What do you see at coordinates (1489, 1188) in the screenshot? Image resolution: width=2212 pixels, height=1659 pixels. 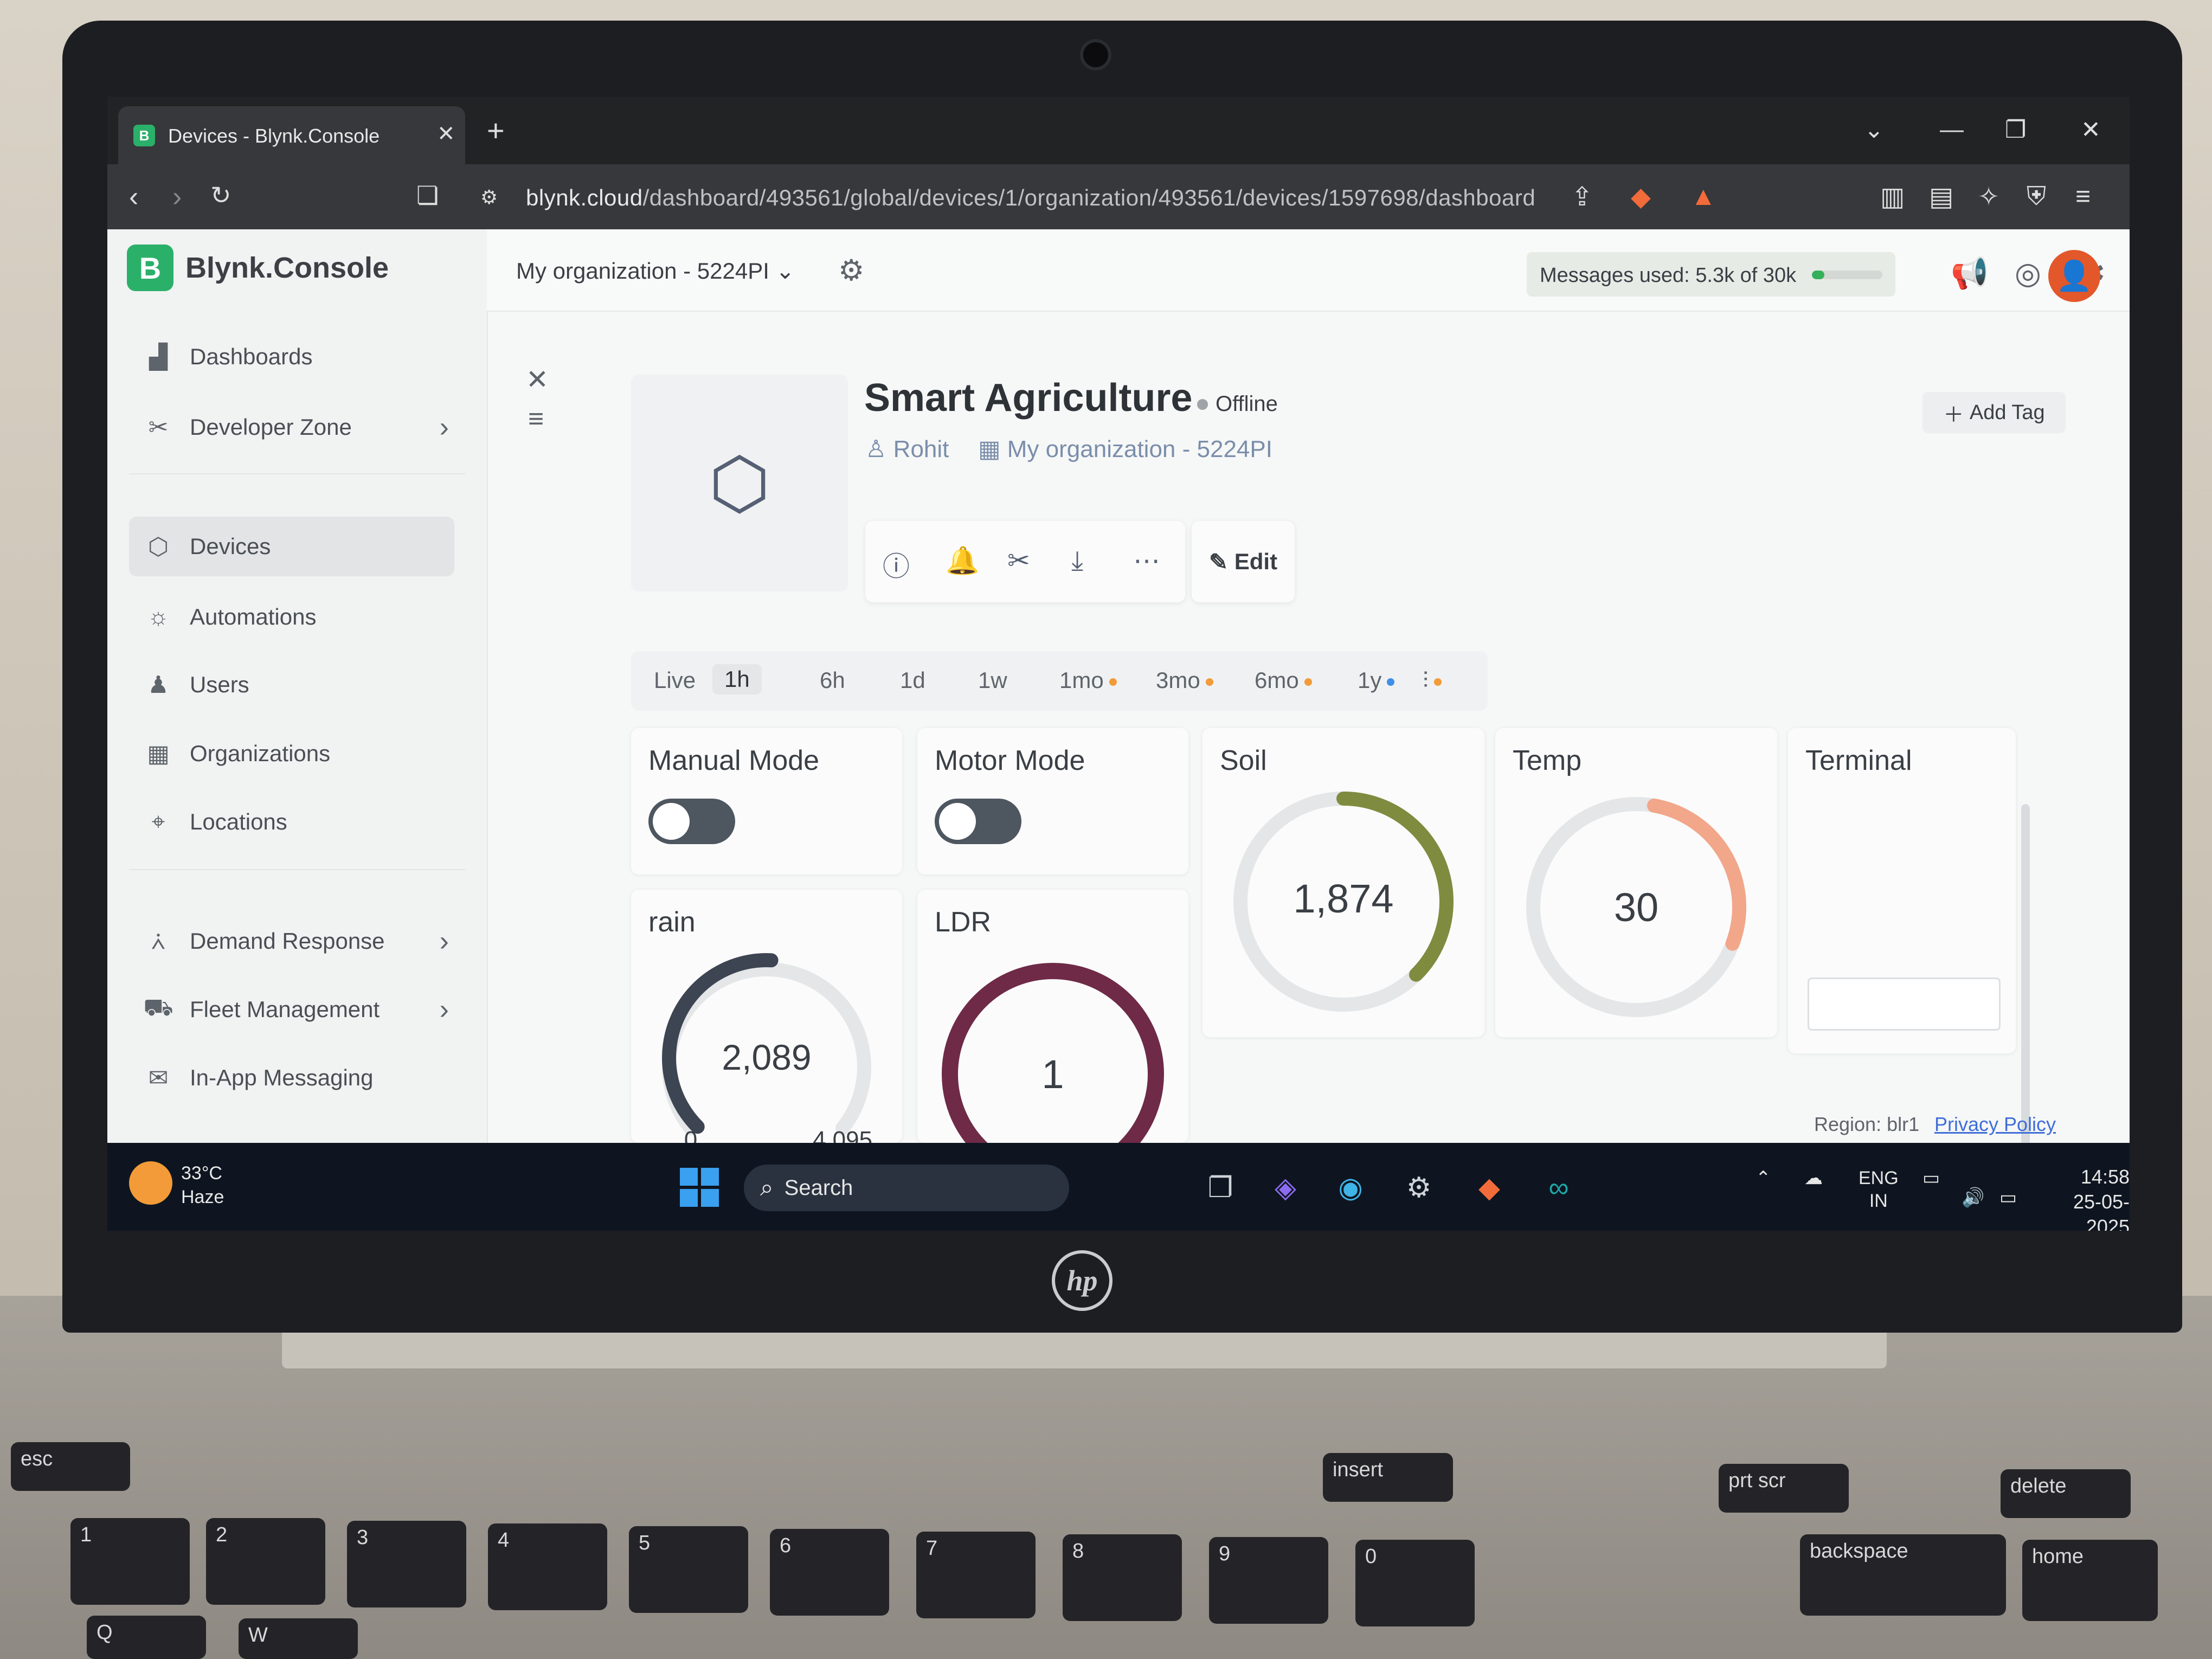 I see `brave-browser-icon: ◆` at bounding box center [1489, 1188].